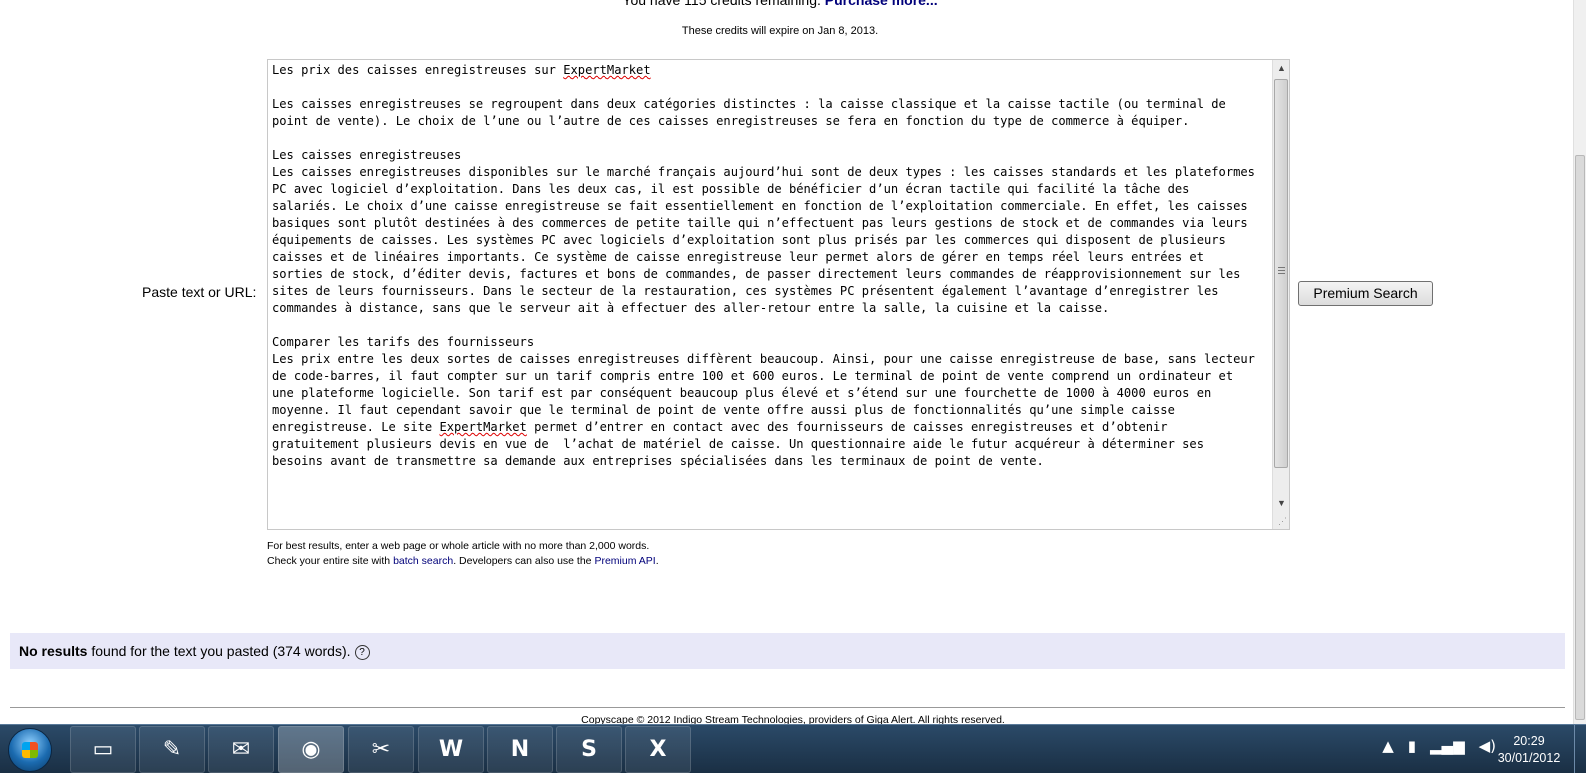 Image resolution: width=1586 pixels, height=773 pixels. I want to click on skype-icon: S, so click(589, 749).